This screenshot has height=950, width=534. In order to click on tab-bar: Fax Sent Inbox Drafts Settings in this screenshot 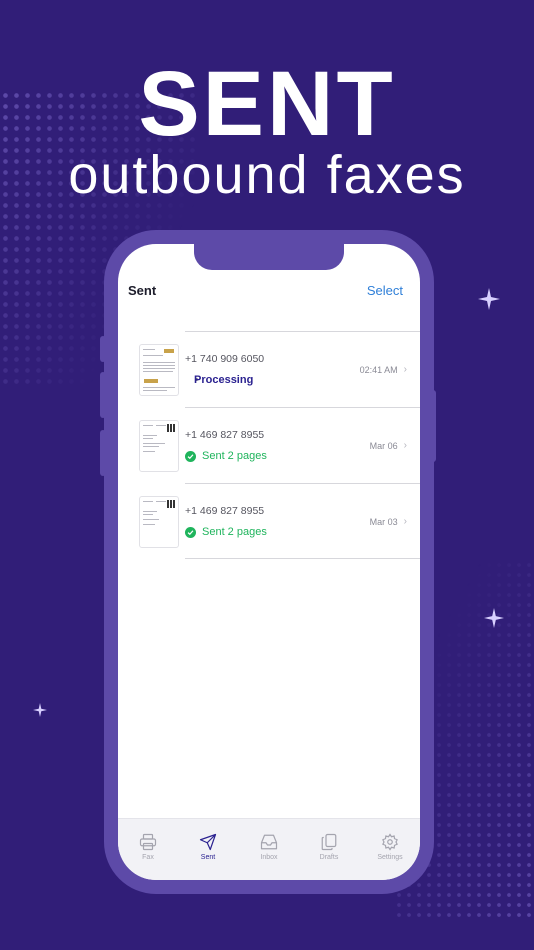, I will do `click(269, 849)`.